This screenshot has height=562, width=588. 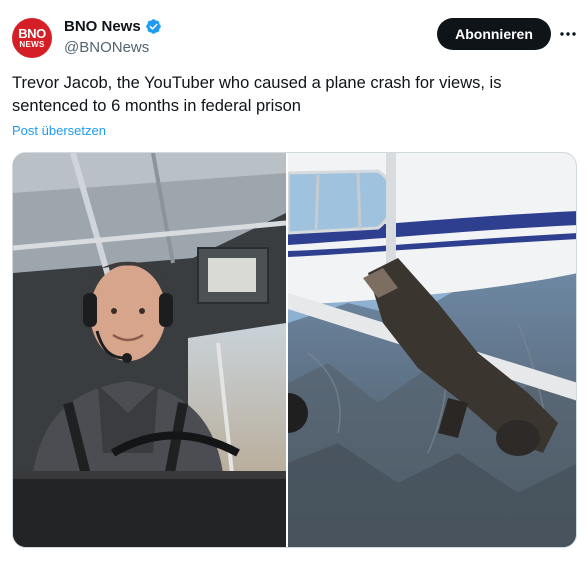 I want to click on follow-button: Abonnieren, so click(x=494, y=34).